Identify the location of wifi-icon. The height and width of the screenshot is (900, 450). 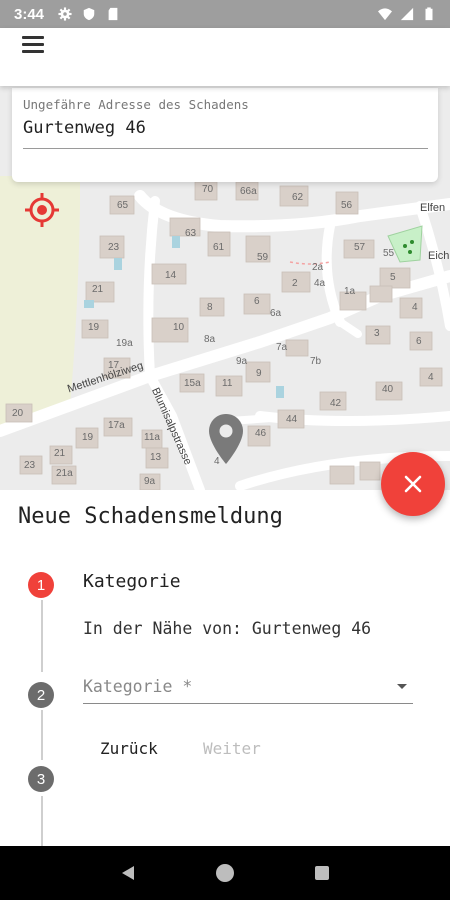
(385, 14).